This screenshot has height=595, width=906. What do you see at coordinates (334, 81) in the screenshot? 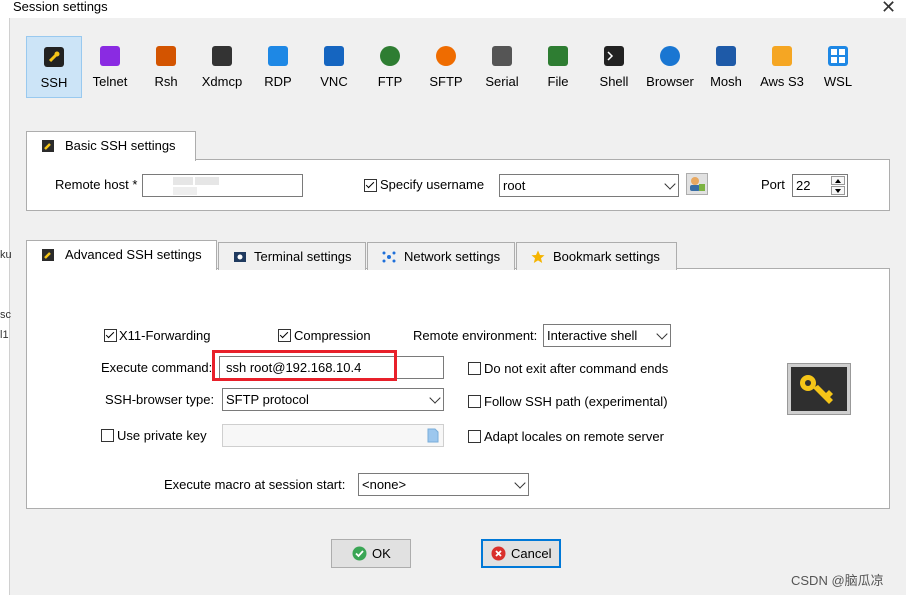
I see `protocol-label: VNC` at bounding box center [334, 81].